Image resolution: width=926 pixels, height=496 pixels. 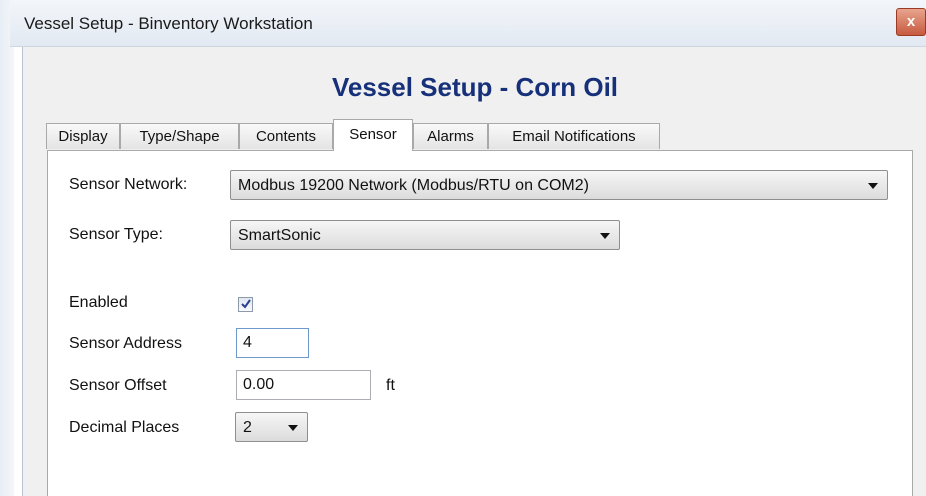 I want to click on tab-type-shape: Type/Shape, so click(x=179, y=136).